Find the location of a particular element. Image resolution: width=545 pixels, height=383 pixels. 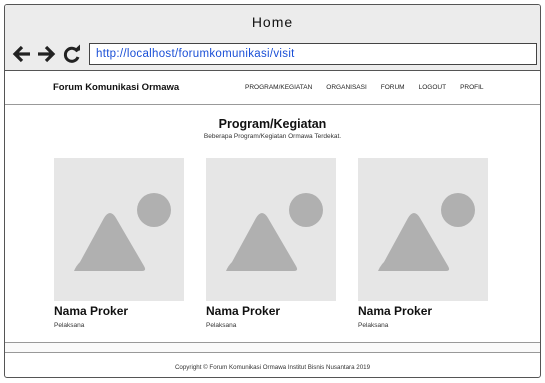

section-title: Program/Kegiatan is located at coordinates (272, 124).